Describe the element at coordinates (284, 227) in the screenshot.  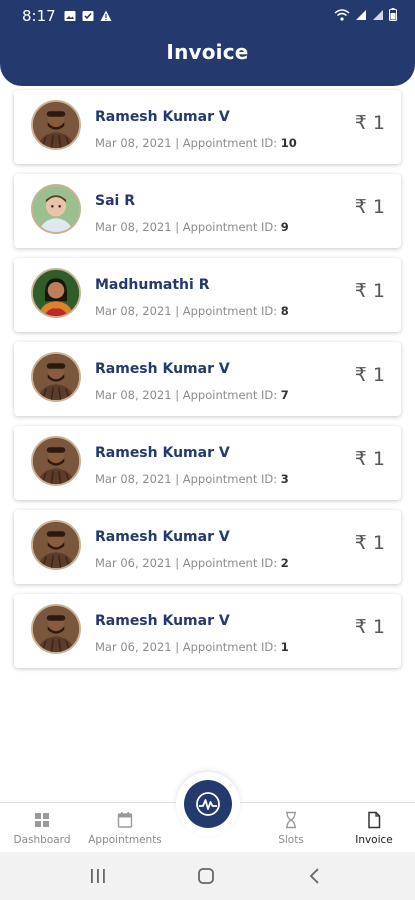
I see `appointment-id: 9` at that location.